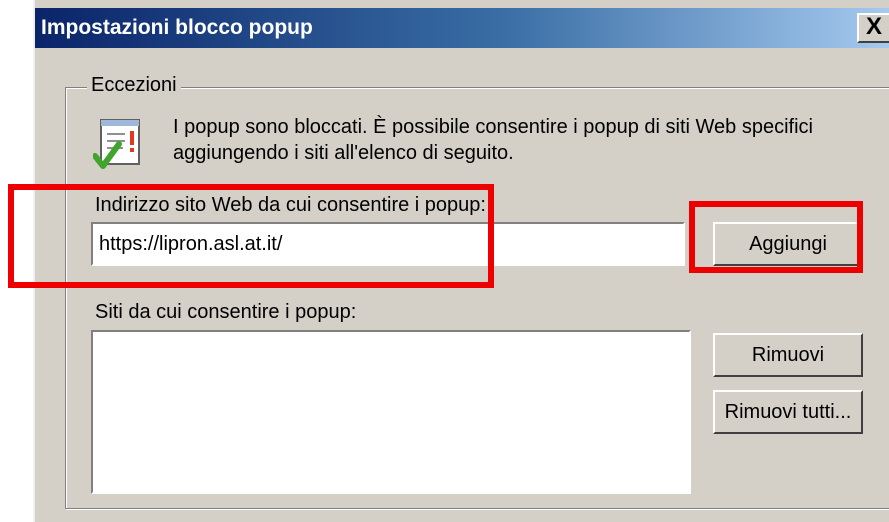  Describe the element at coordinates (177, 27) in the screenshot. I see `window-title: Impostazioni blocco popup` at that location.